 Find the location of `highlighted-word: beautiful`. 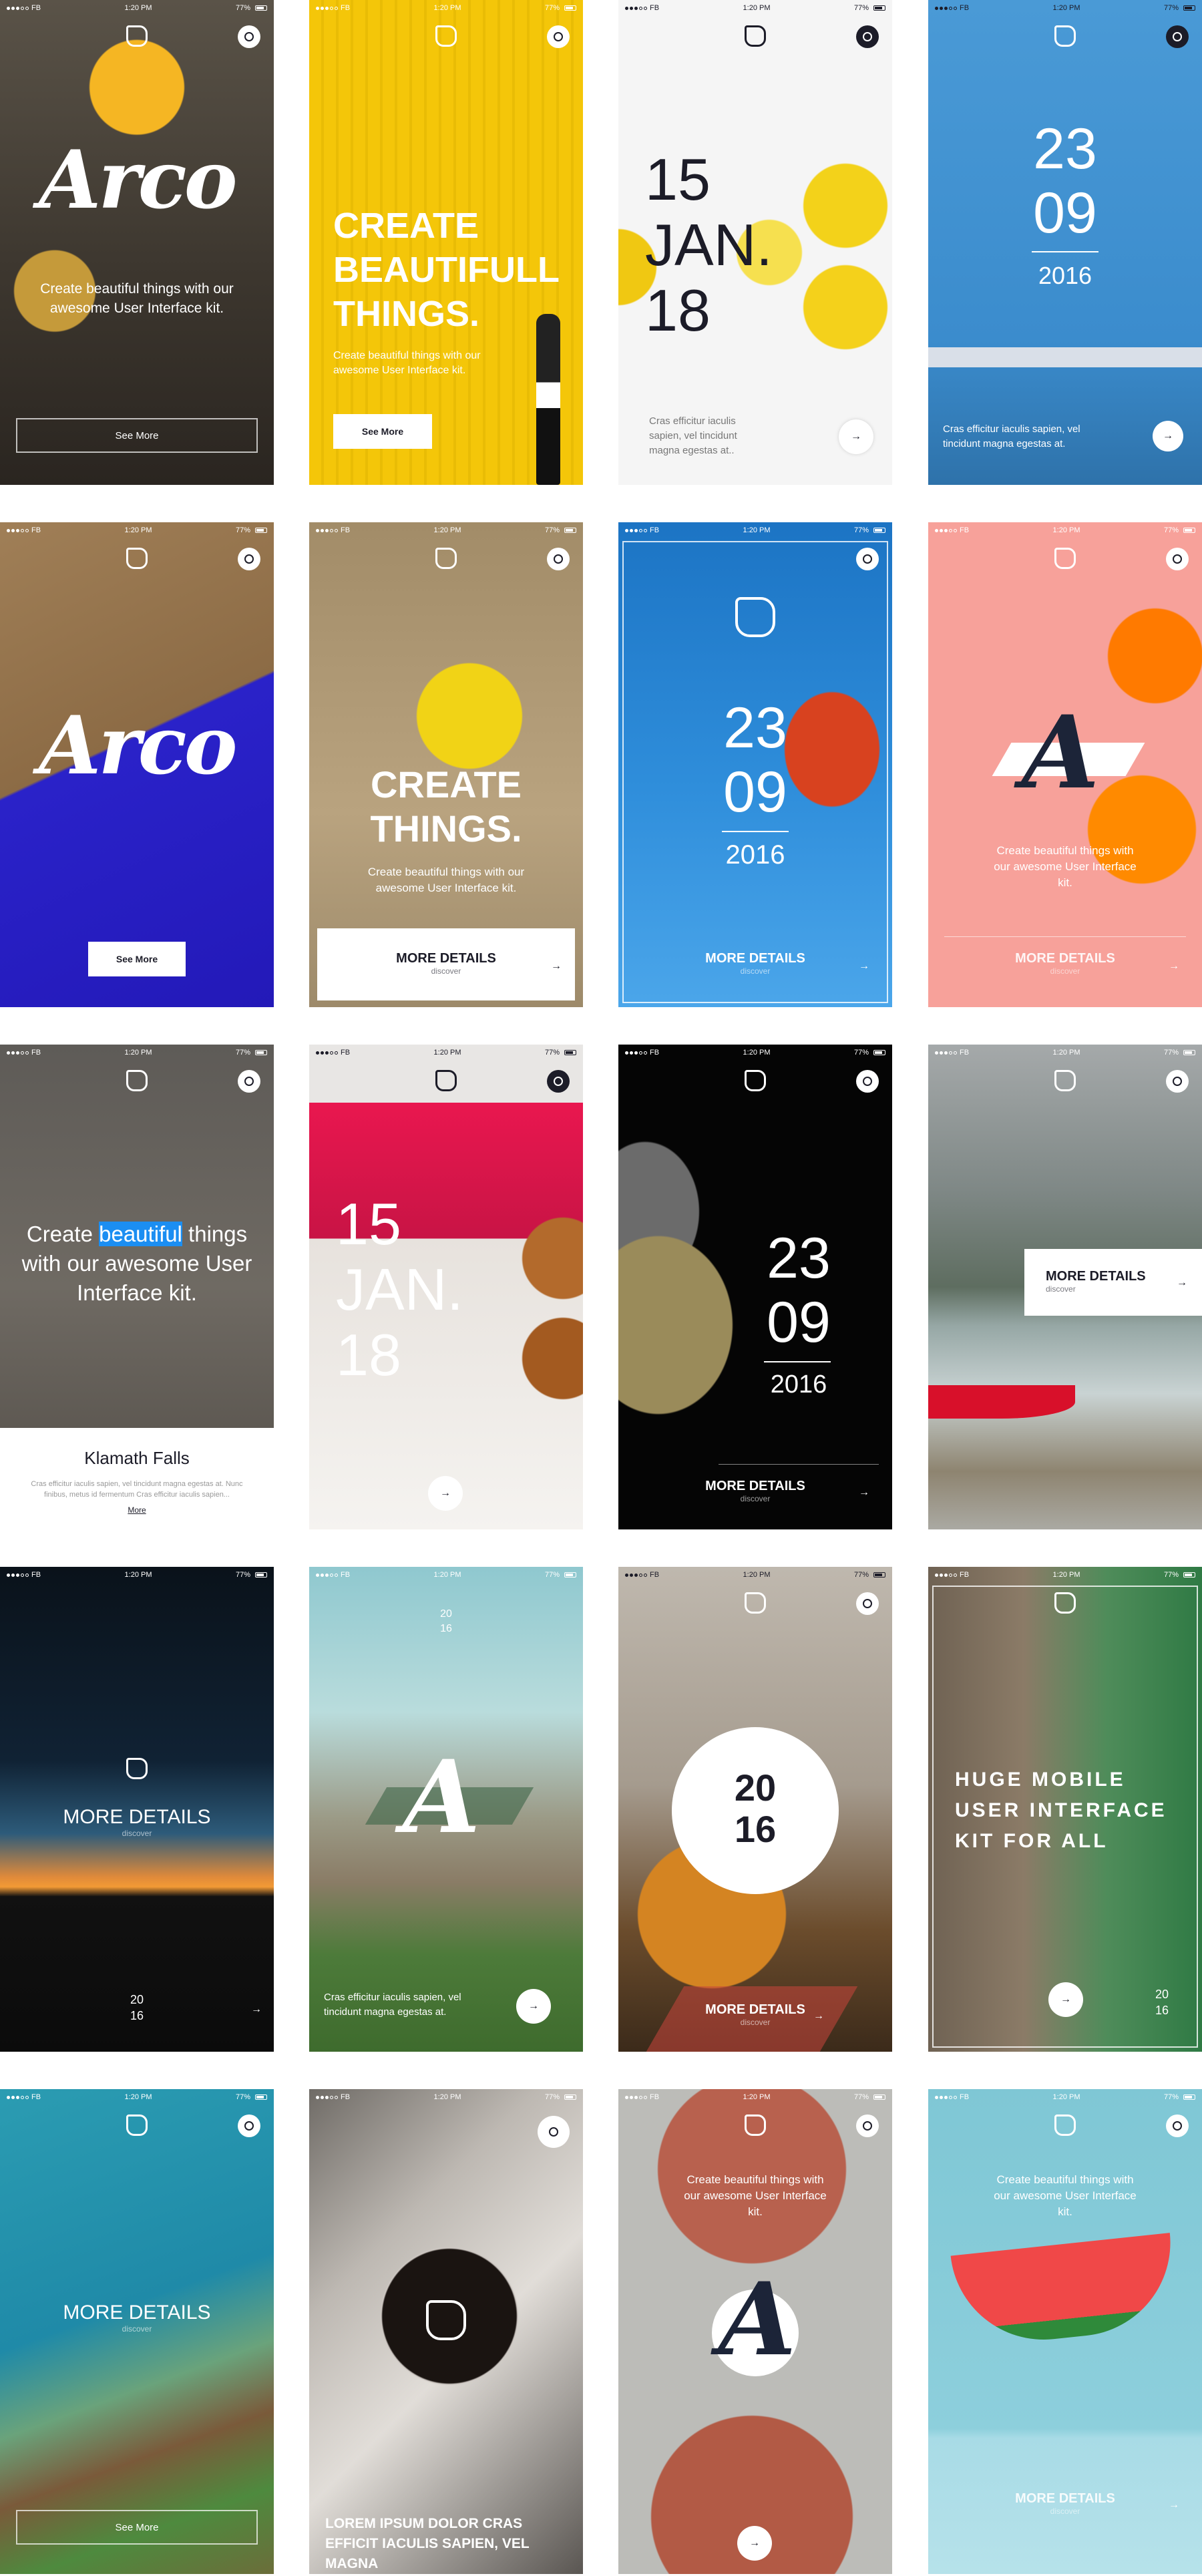

highlighted-word: beautiful is located at coordinates (141, 1234).